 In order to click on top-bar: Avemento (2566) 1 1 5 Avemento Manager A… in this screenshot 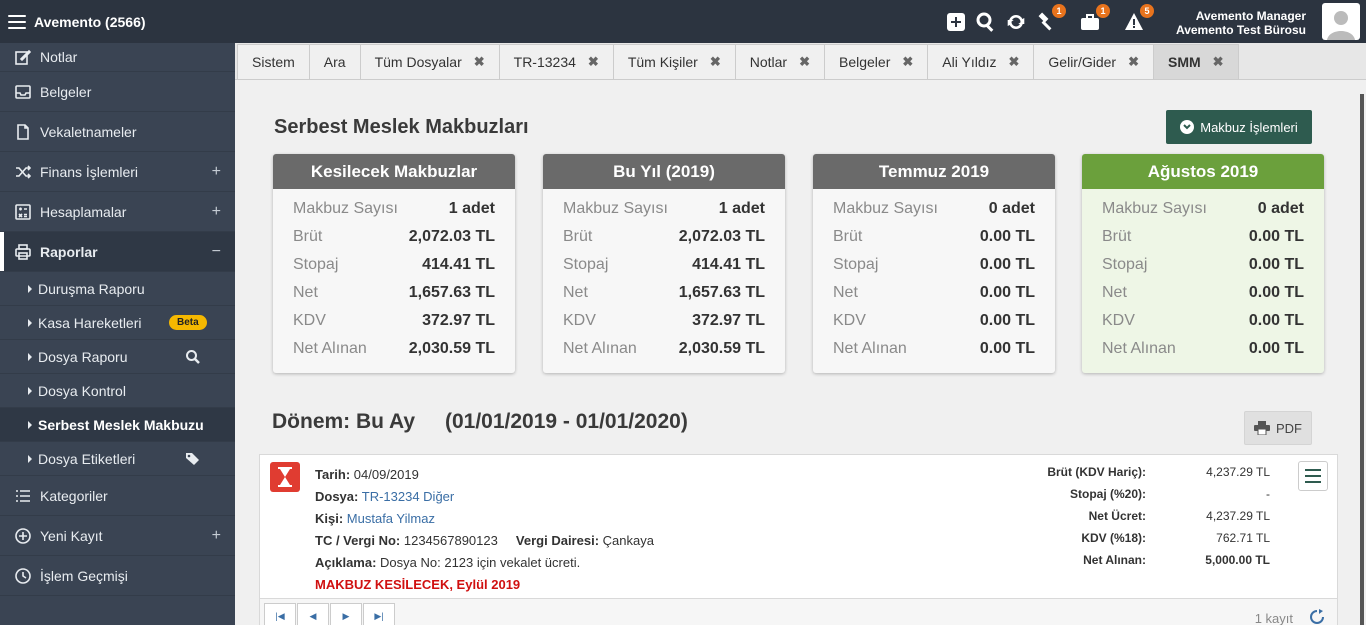, I will do `click(683, 21)`.